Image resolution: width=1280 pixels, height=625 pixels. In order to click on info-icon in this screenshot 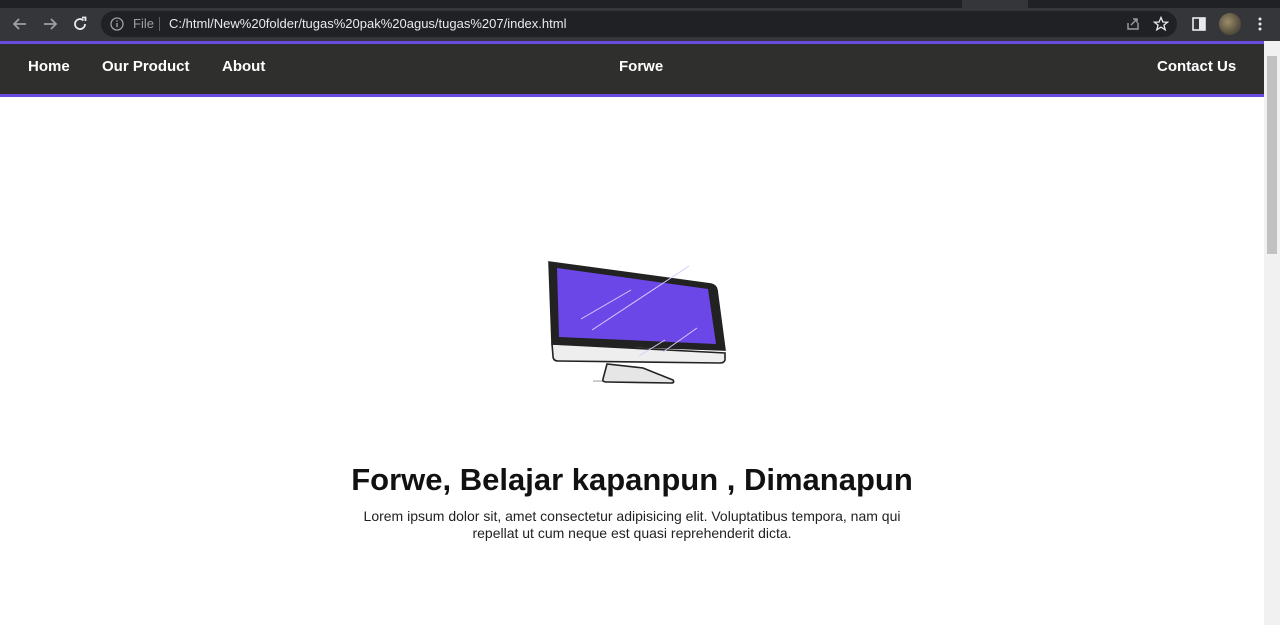, I will do `click(117, 24)`.